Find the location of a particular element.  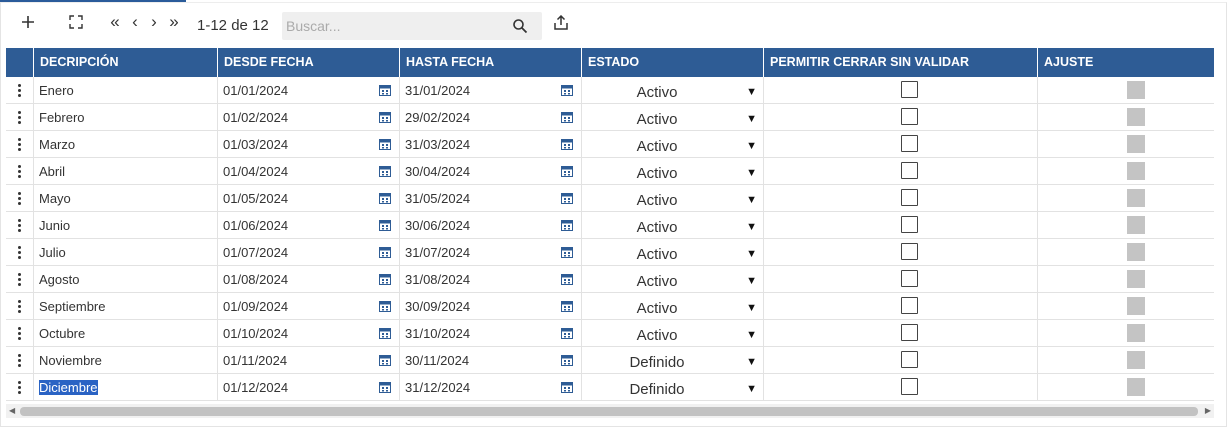

header-permitir-cerrar: PERMITIR CERRAR SIN VALIDAR is located at coordinates (901, 62).